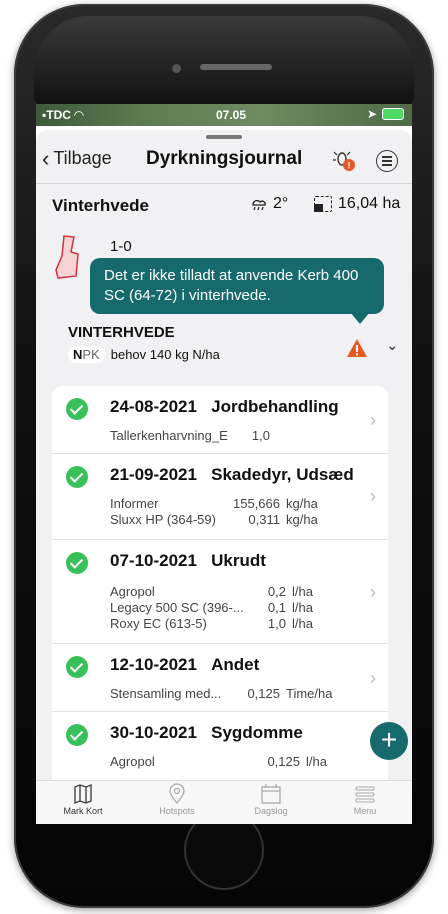 The image size is (448, 914). Describe the element at coordinates (224, 61) in the screenshot. I see `phone-top` at that location.